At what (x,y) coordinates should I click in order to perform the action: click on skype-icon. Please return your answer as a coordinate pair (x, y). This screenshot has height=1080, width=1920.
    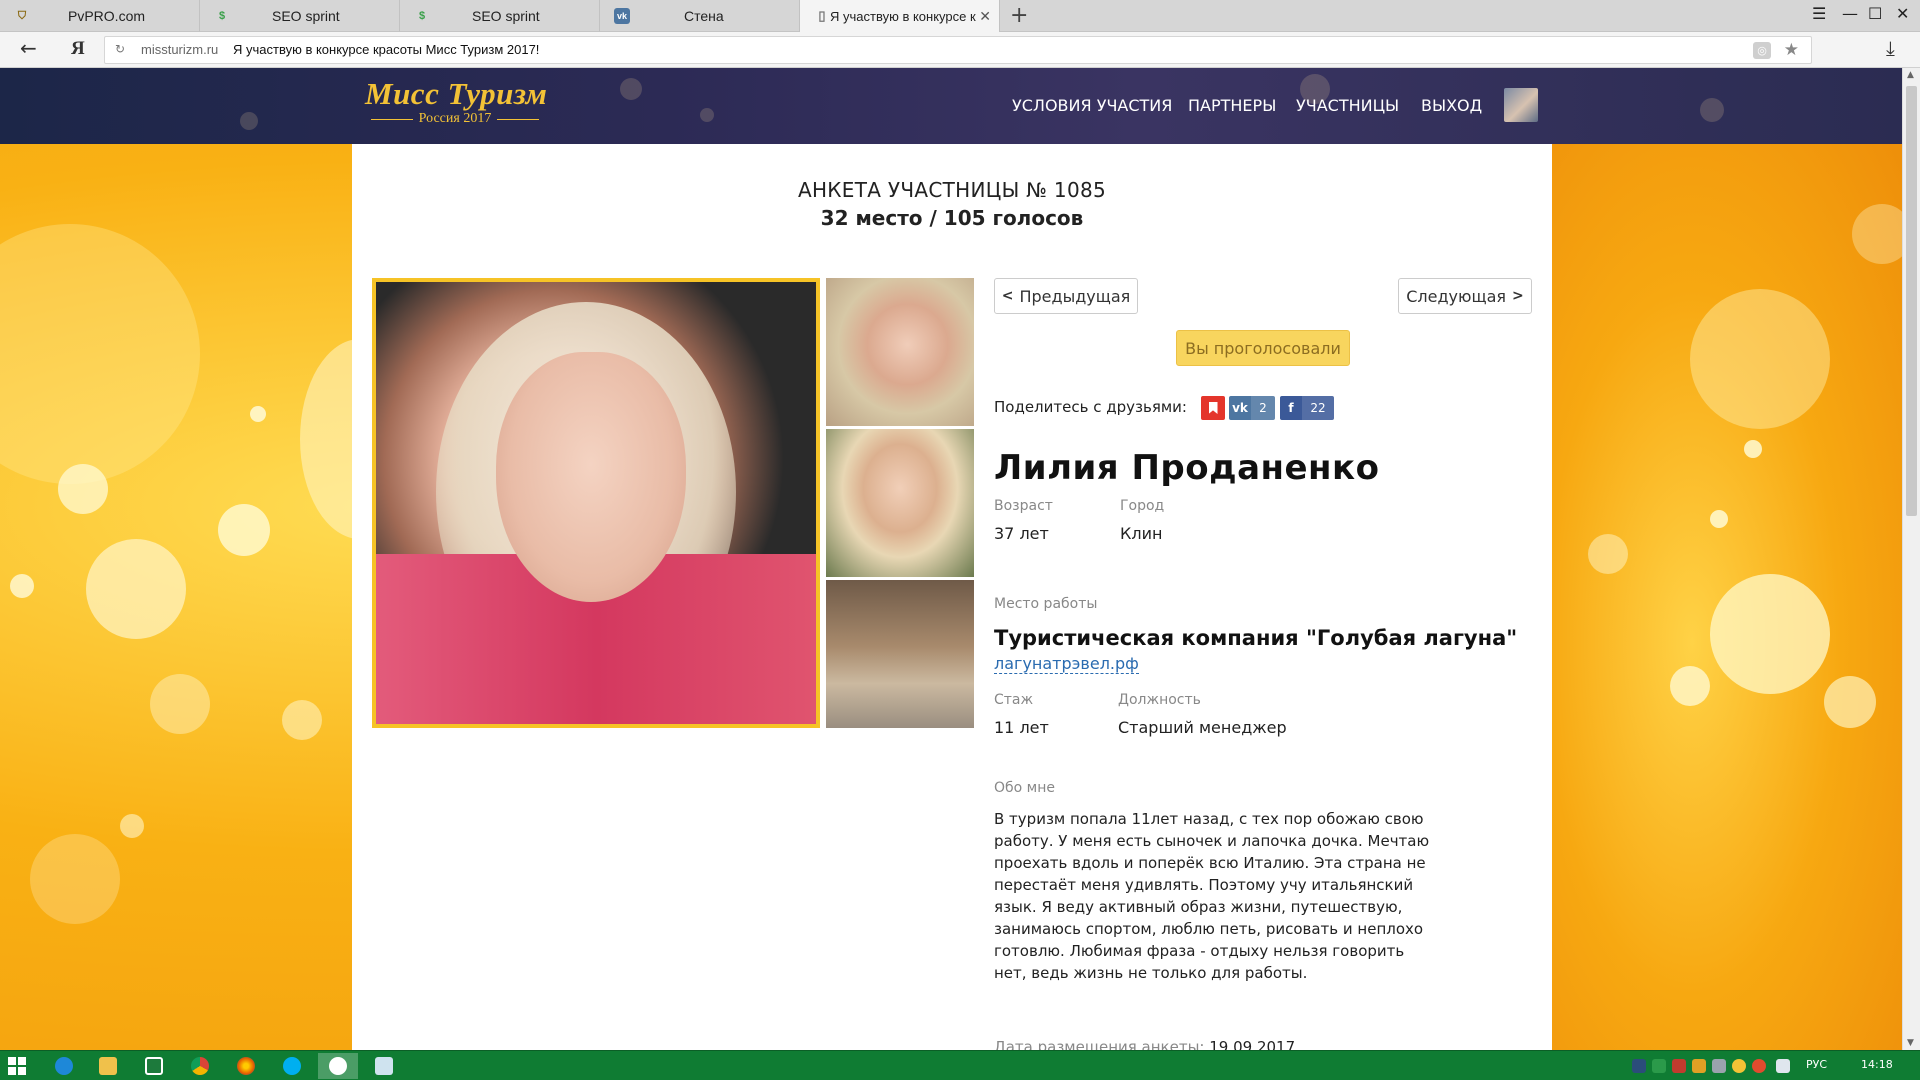
    Looking at the image, I should click on (292, 1066).